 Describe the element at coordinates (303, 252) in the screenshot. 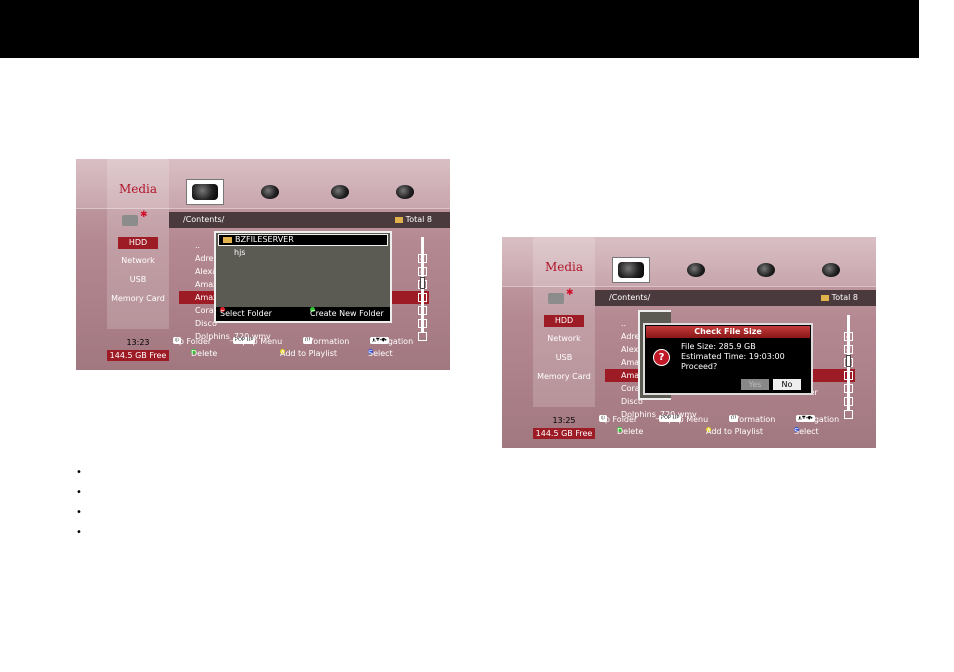

I see `popup-folder-item: hjs` at that location.